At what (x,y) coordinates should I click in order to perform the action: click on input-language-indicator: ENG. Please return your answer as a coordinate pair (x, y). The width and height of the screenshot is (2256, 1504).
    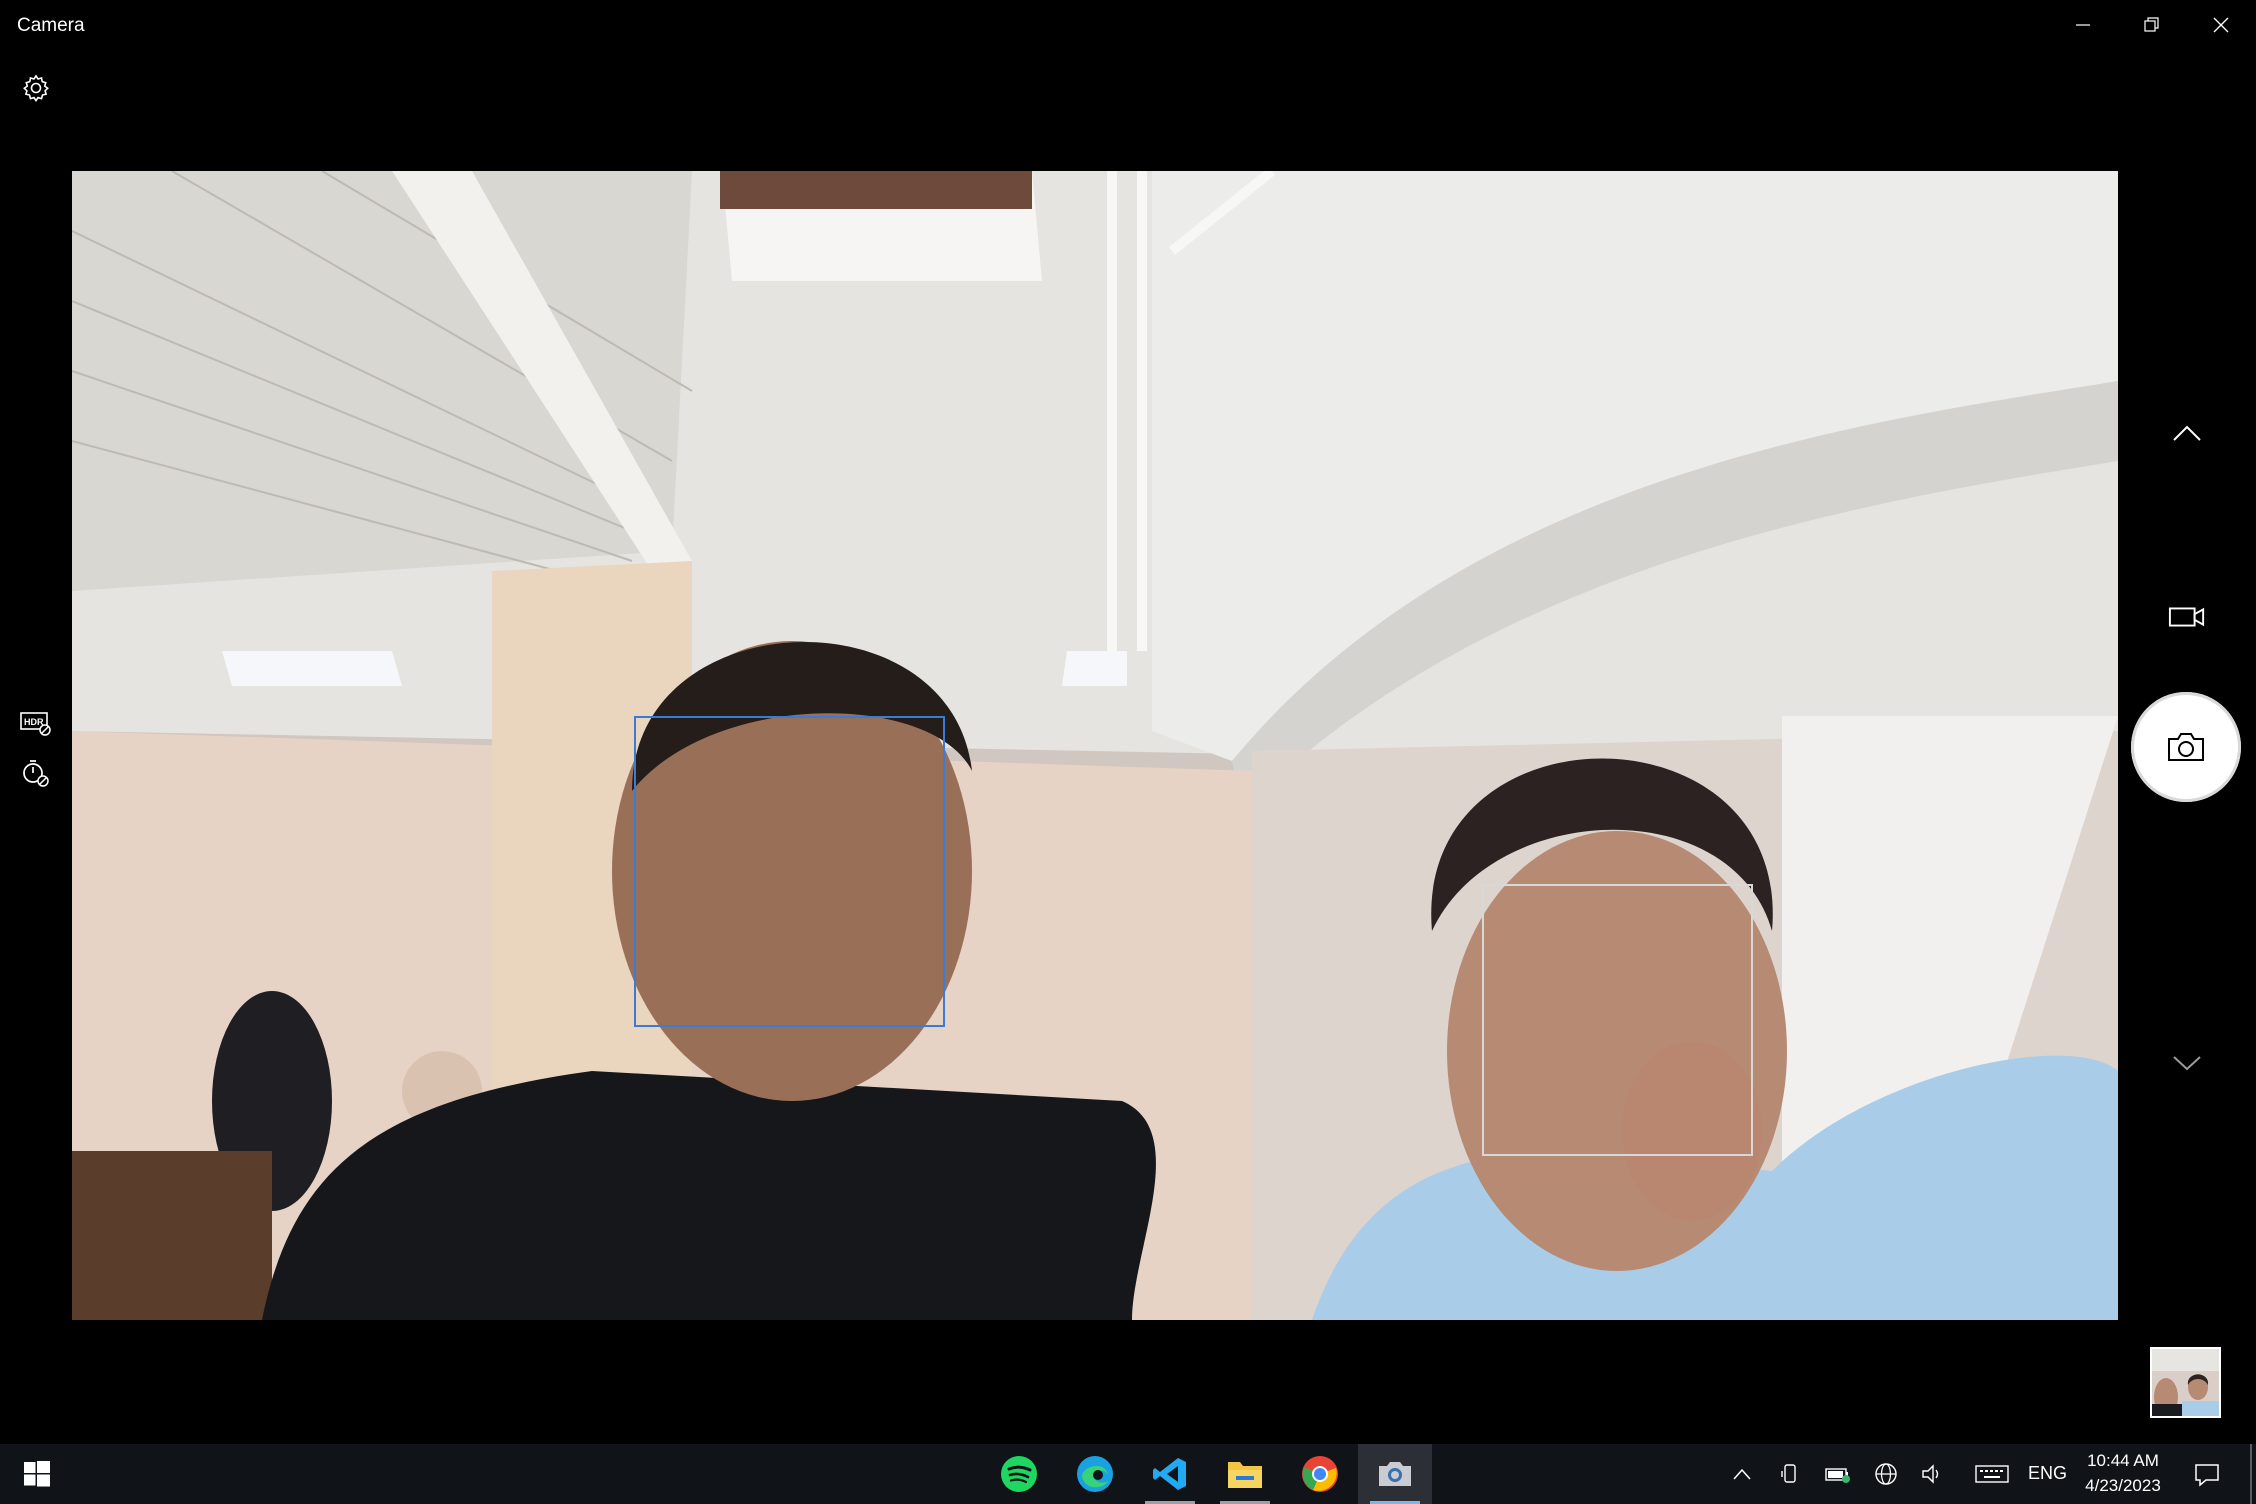
    Looking at the image, I should click on (2047, 1473).